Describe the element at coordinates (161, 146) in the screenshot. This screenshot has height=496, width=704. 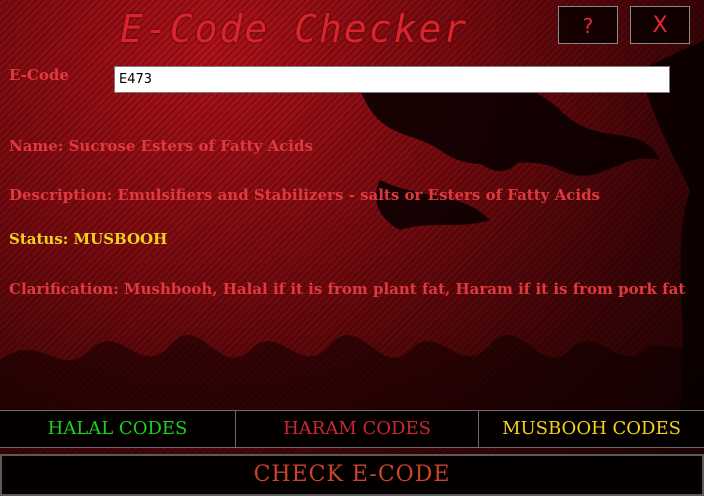
I see `result-name: Name: Sucrose Esters of Fatty Acids` at that location.